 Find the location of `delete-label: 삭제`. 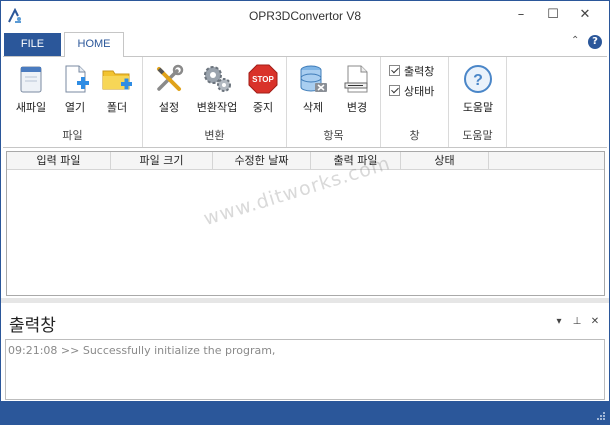

delete-label: 삭제 is located at coordinates (313, 107).